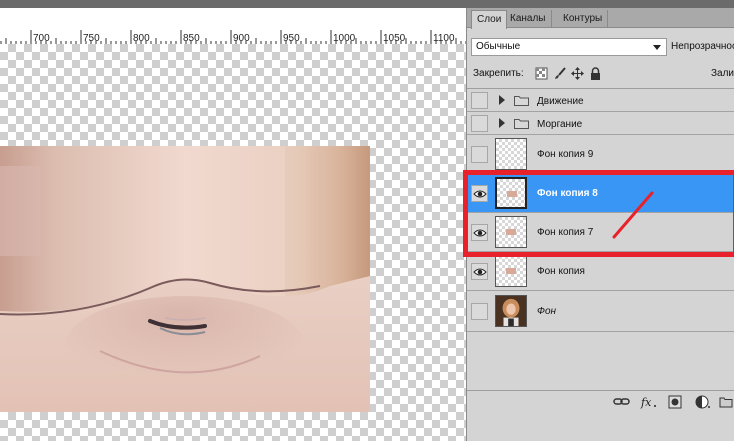  I want to click on layers-bottom-toolbar: fx, so click(600, 401).